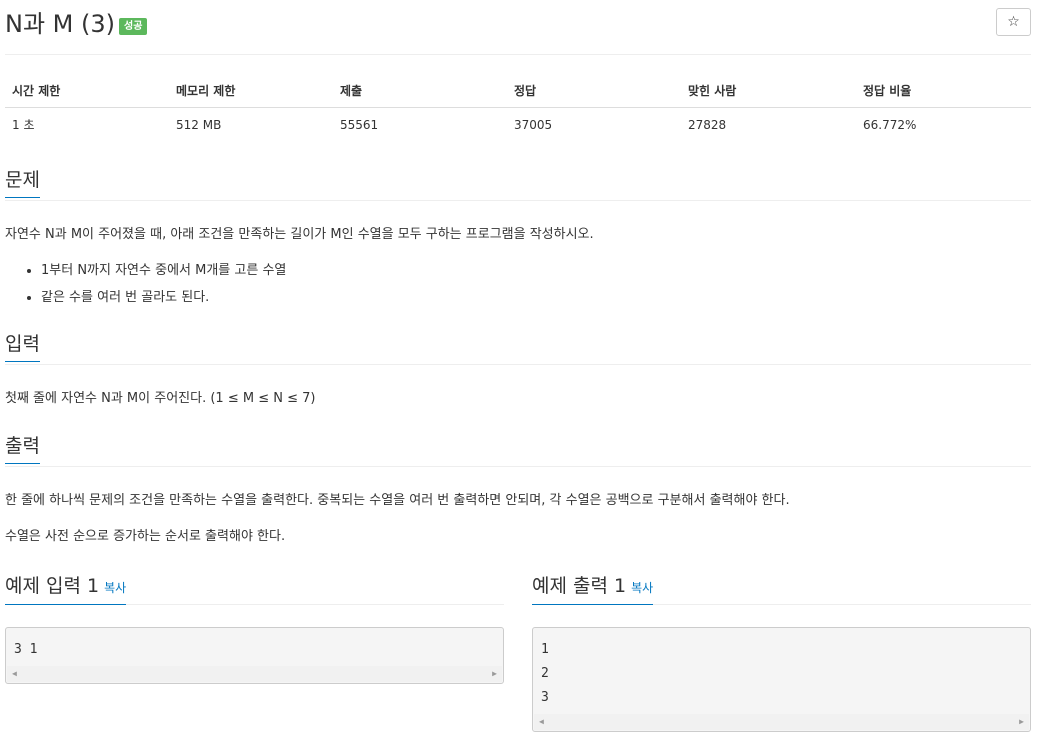 This screenshot has width=1047, height=750. I want to click on star-icon: ☆, so click(1013, 22).